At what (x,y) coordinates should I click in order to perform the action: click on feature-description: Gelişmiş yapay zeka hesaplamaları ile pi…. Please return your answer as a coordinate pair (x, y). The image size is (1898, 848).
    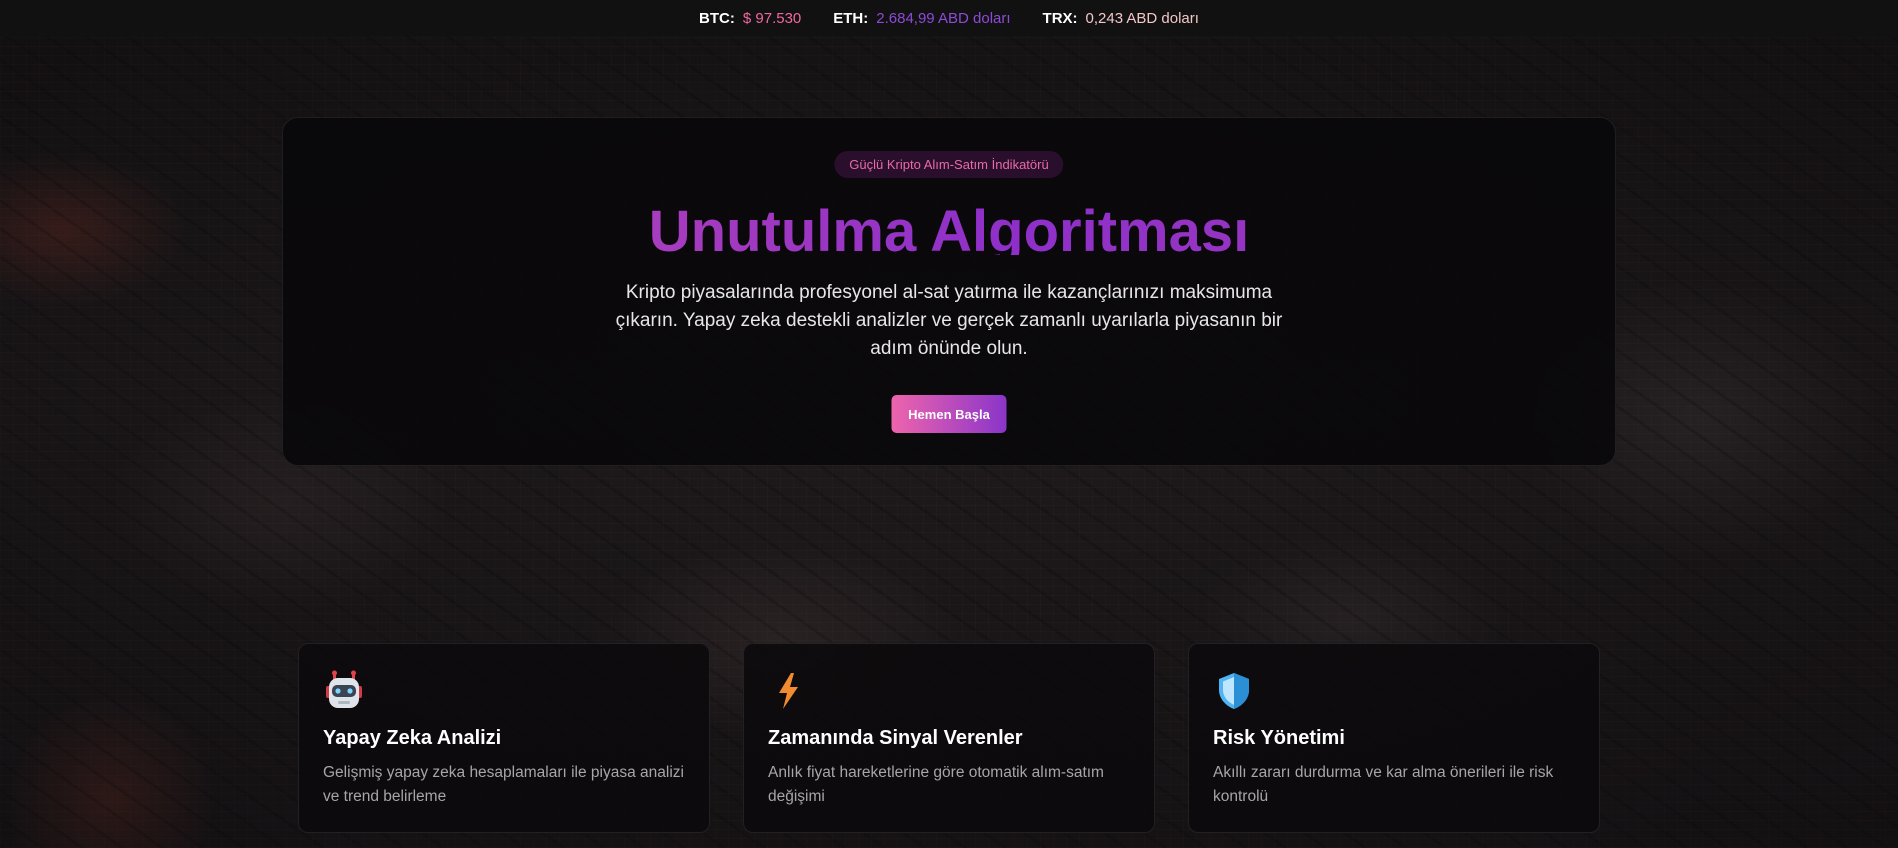
    Looking at the image, I should click on (503, 784).